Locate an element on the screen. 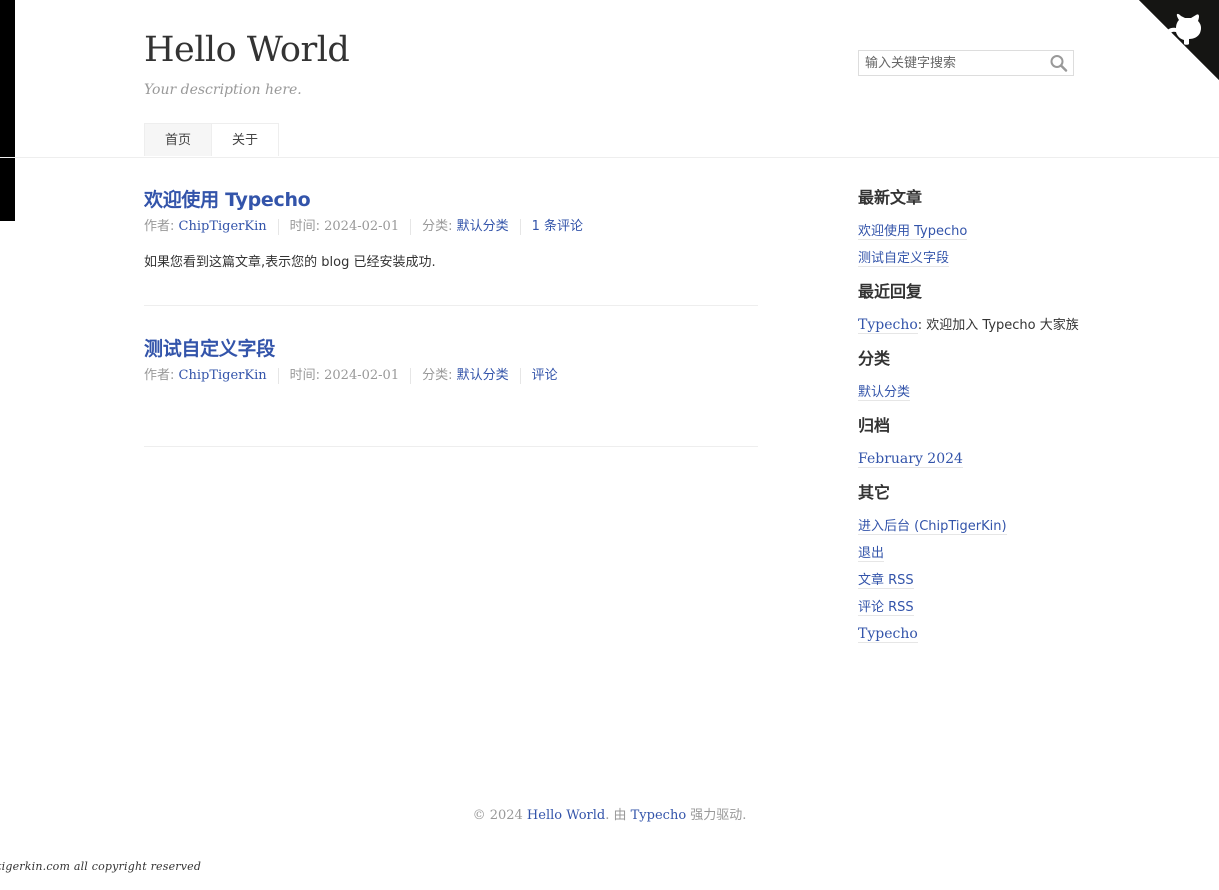  comment-rss-label: 评论 RSS is located at coordinates (886, 607).